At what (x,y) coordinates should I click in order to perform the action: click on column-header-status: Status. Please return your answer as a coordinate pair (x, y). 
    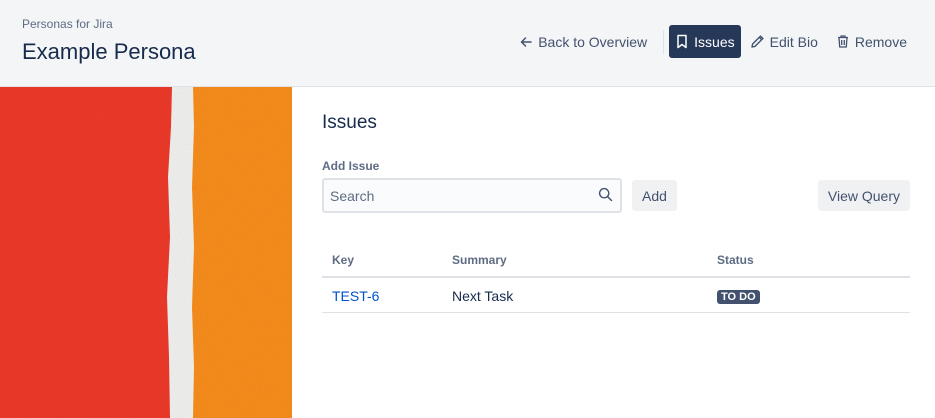
    Looking at the image, I should click on (735, 260).